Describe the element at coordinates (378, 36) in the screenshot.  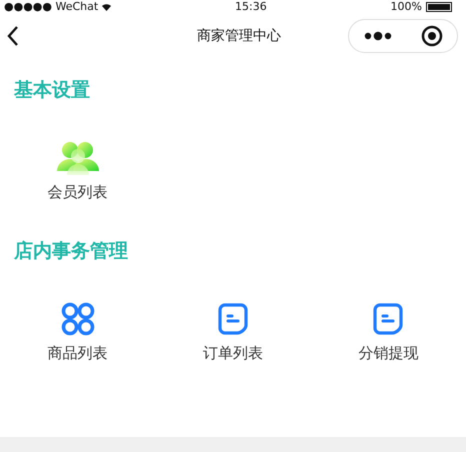
I see `more-icon` at that location.